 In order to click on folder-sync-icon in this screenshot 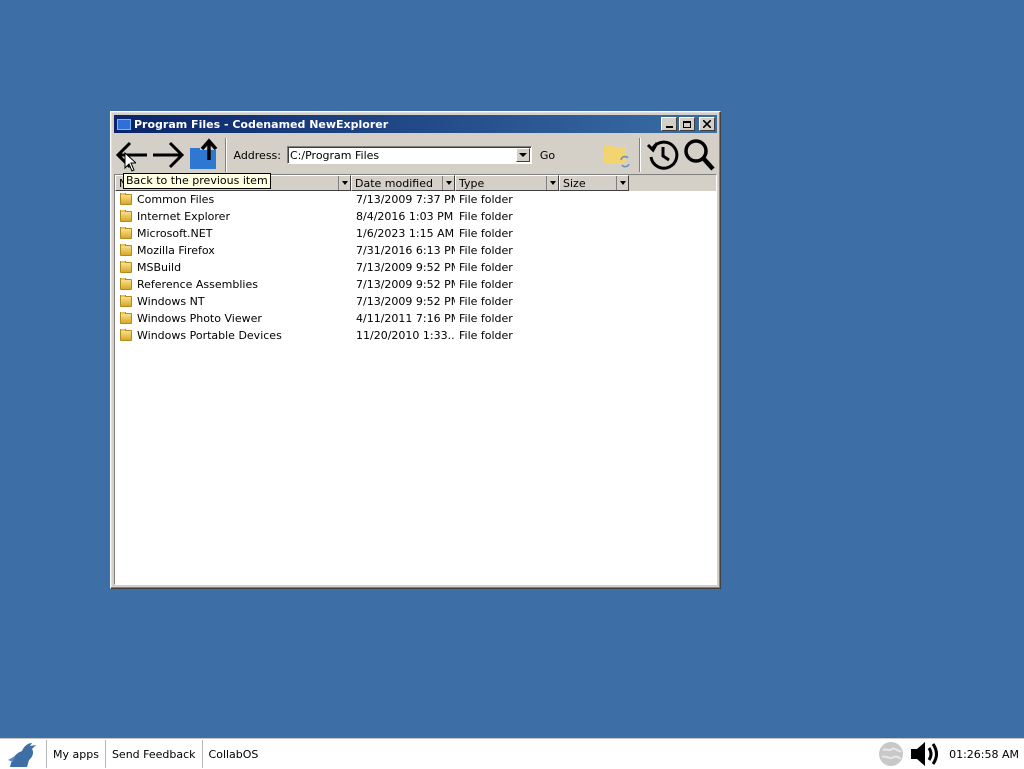, I will do `click(617, 156)`.